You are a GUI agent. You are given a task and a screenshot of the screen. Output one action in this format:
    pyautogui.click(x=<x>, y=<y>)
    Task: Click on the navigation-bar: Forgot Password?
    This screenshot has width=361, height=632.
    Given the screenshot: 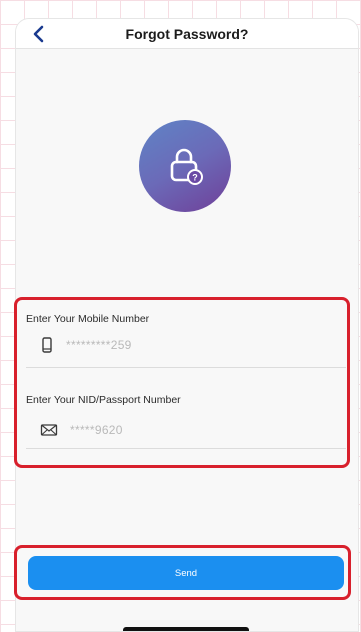 What is the action you would take?
    pyautogui.click(x=187, y=34)
    